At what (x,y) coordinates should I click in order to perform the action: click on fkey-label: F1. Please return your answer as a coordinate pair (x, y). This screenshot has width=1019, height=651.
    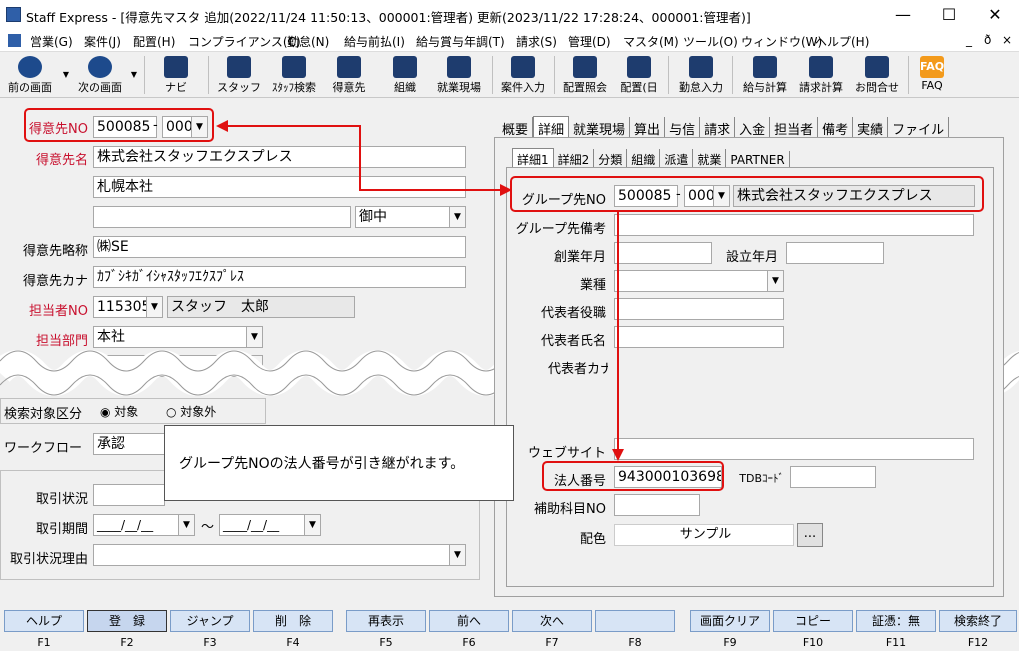
    Looking at the image, I should click on (44, 642).